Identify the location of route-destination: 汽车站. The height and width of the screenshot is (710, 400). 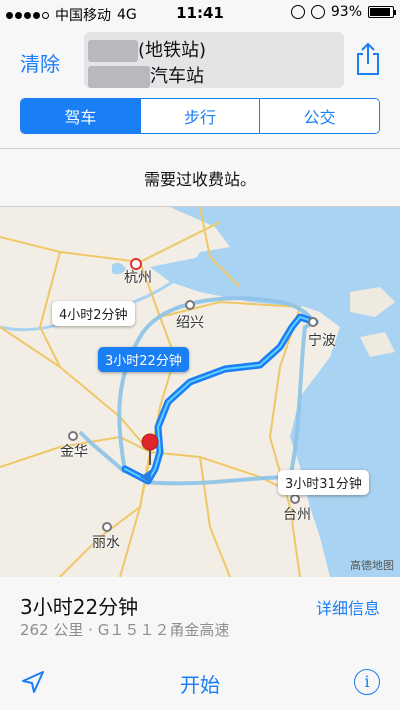
(146, 75).